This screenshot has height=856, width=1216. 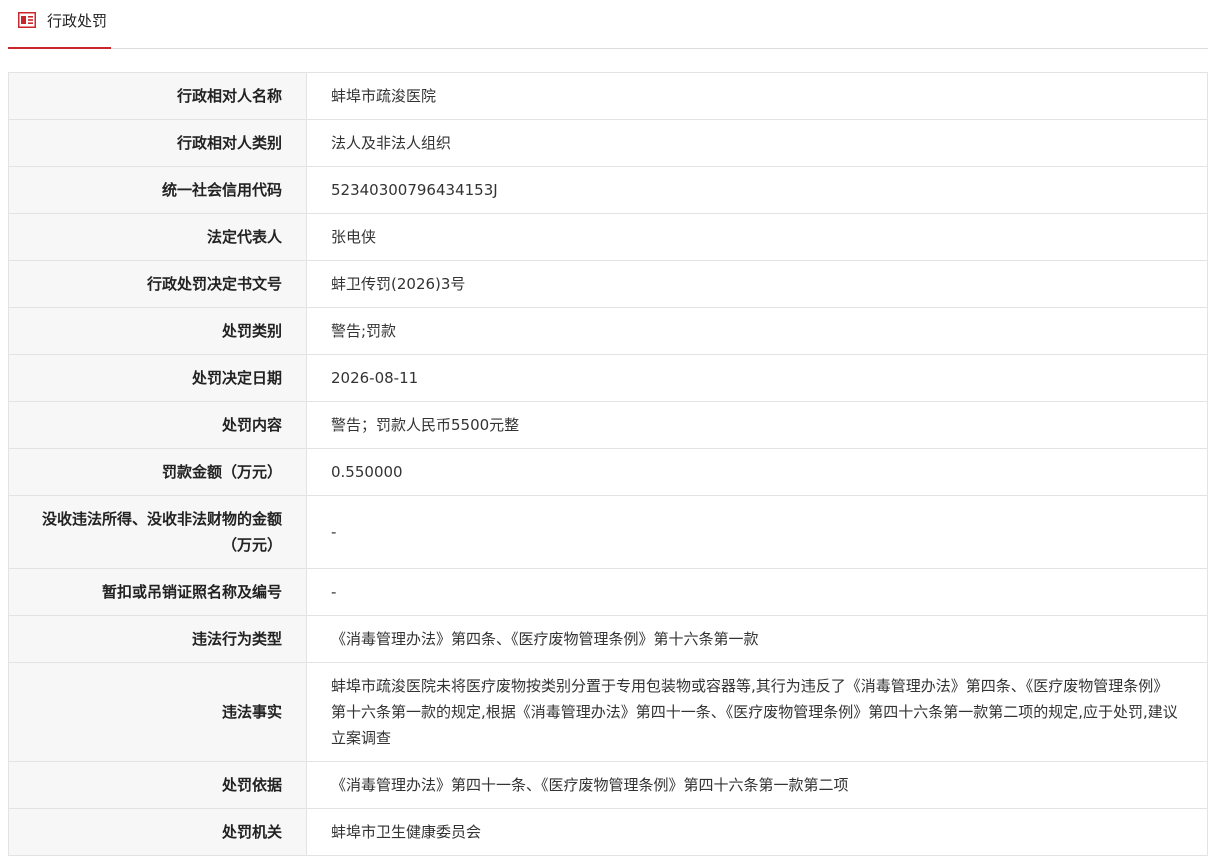 I want to click on row-label: 行政处罚决定书文号, so click(x=157, y=284).